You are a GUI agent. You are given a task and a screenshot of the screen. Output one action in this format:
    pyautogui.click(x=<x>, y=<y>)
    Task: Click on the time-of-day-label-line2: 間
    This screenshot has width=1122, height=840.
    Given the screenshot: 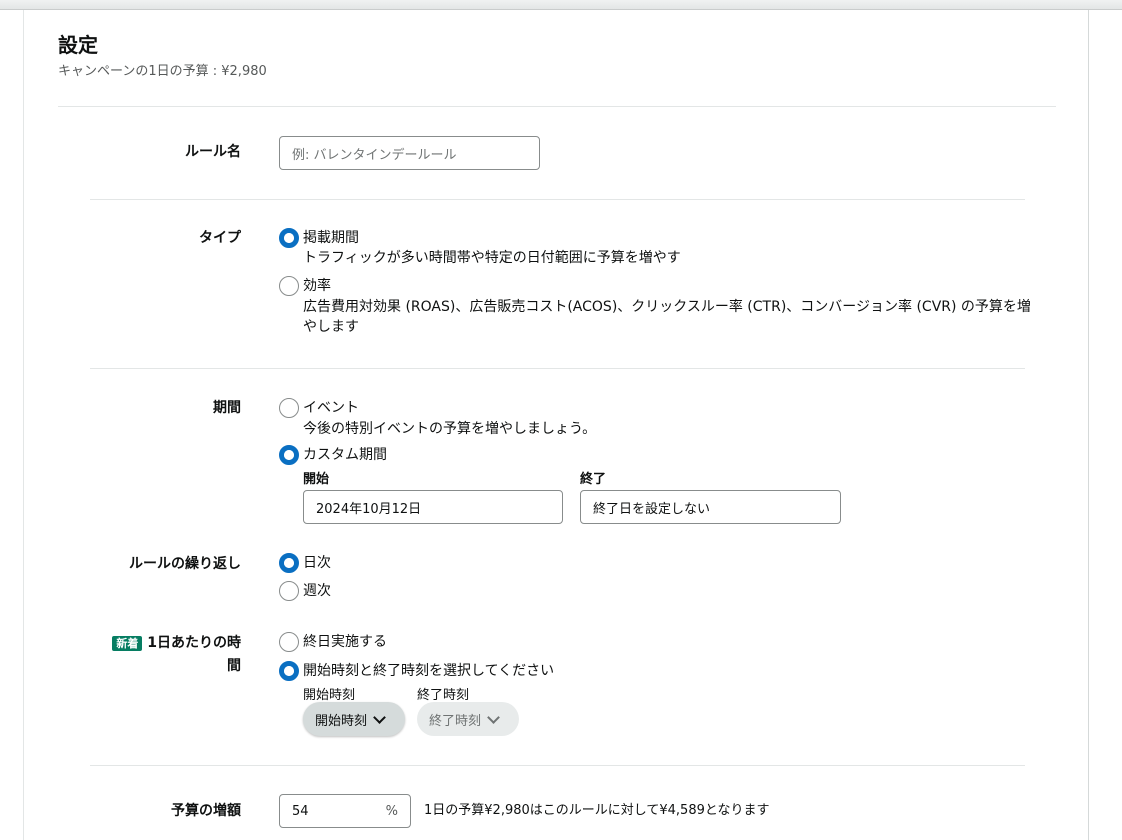 What is the action you would take?
    pyautogui.click(x=234, y=666)
    